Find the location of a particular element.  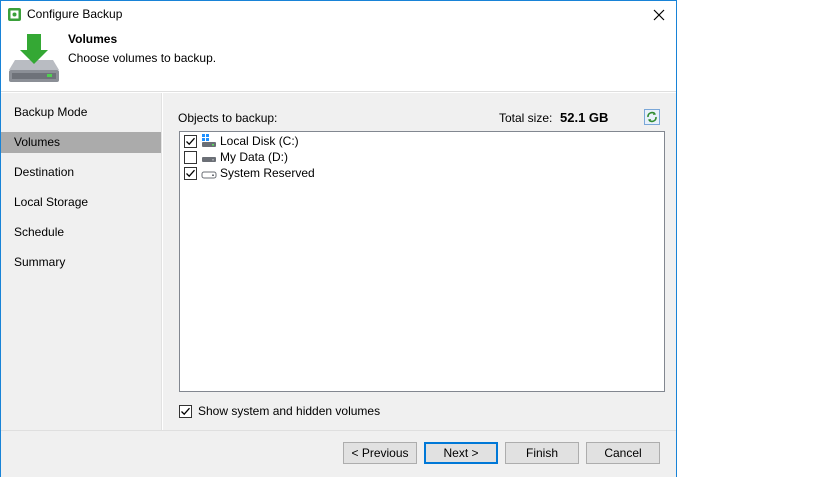

close-button is located at coordinates (659, 14).